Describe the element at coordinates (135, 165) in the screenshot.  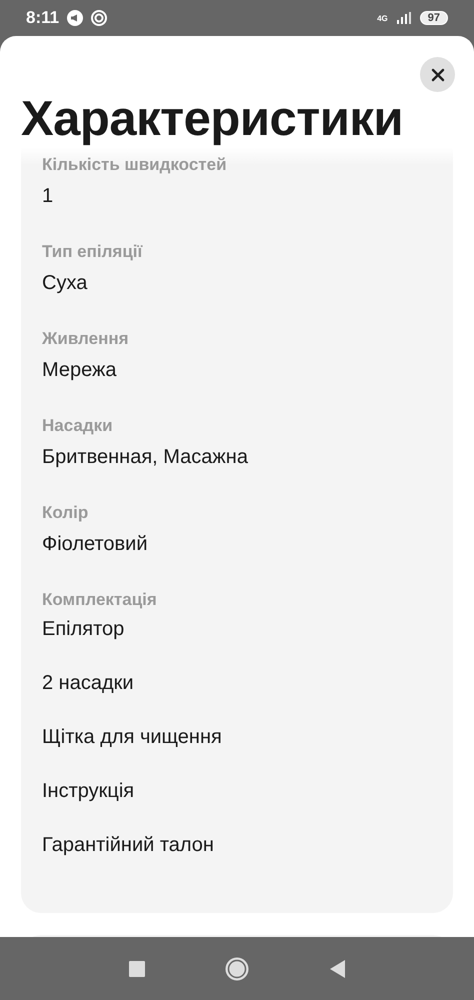
I see `spec-label: Кількість швидкостей` at that location.